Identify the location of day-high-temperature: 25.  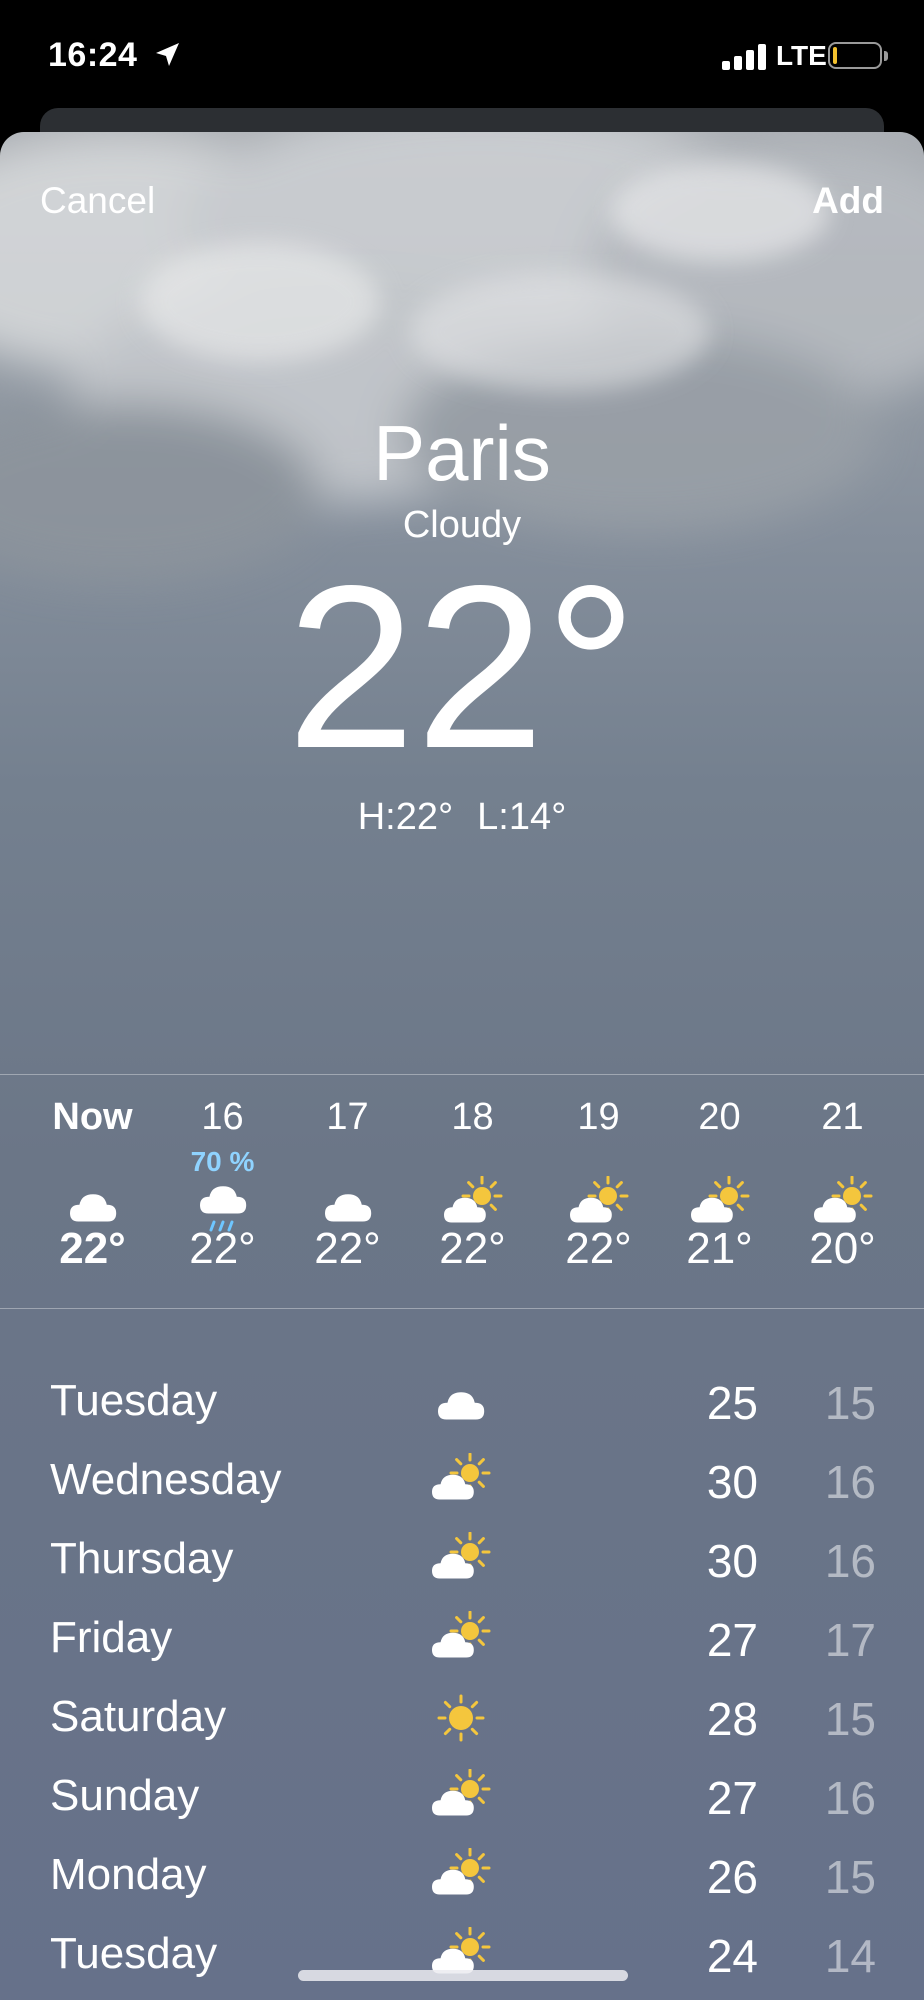
(732, 1403).